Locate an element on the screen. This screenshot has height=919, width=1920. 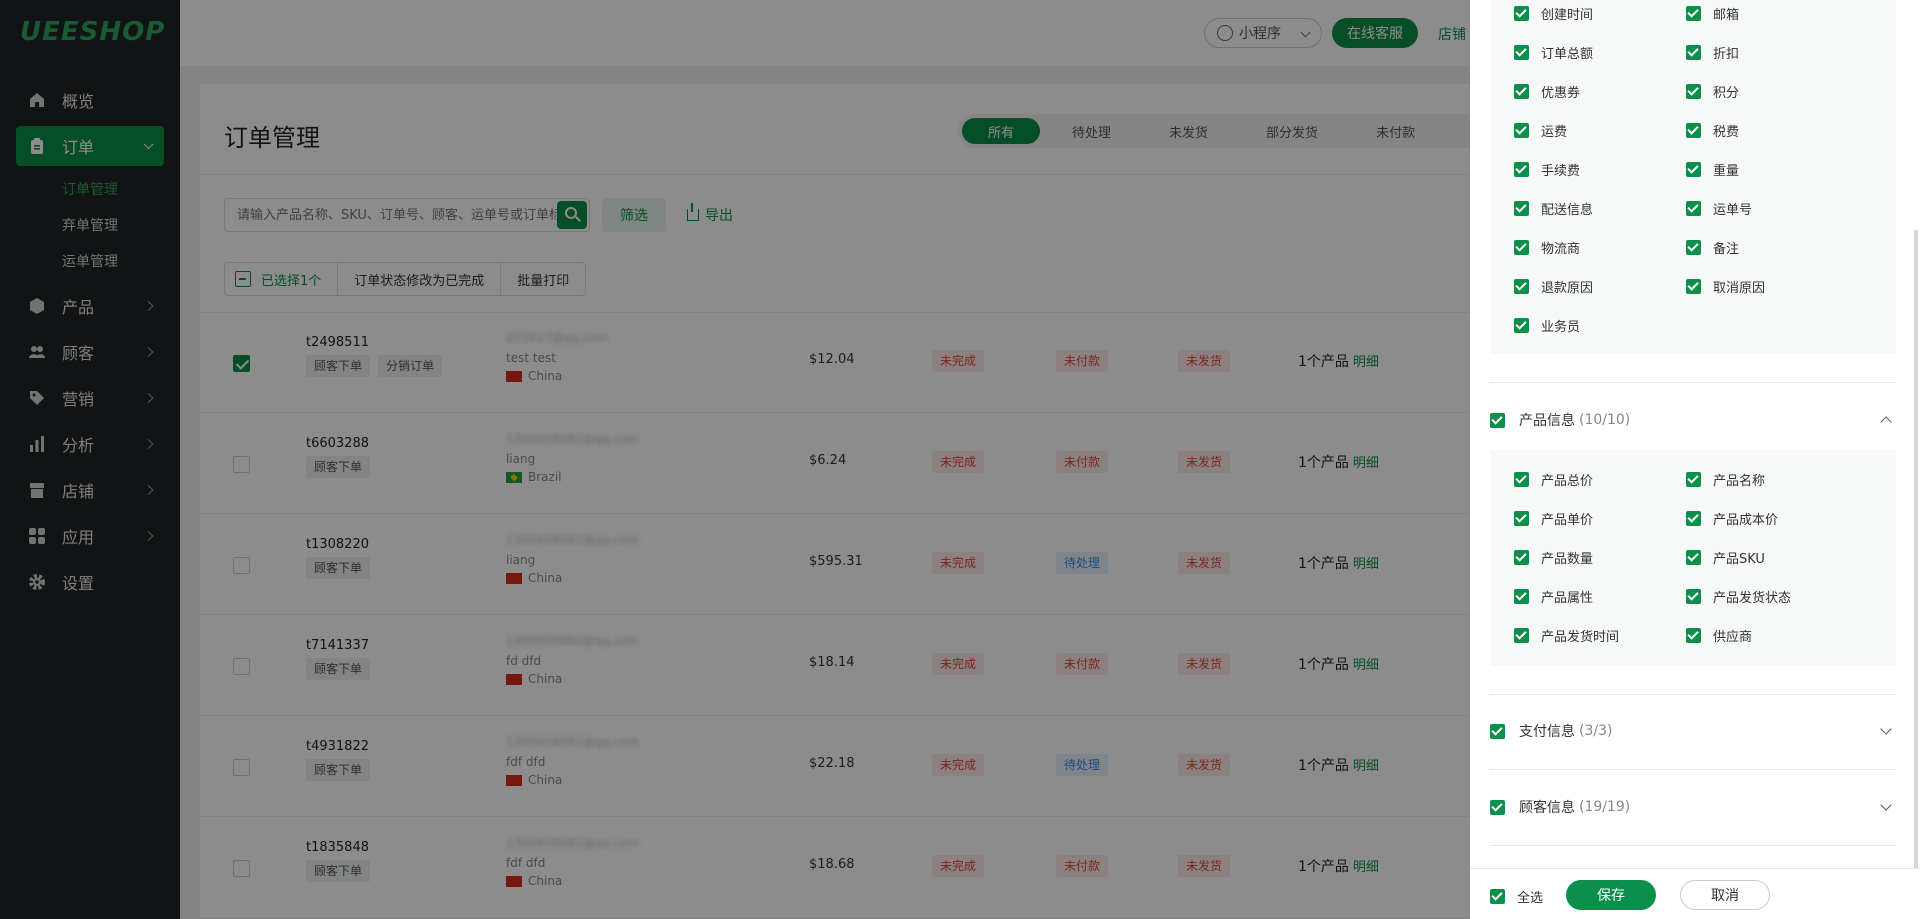
drawer-scrollbar is located at coordinates (1916, 550).